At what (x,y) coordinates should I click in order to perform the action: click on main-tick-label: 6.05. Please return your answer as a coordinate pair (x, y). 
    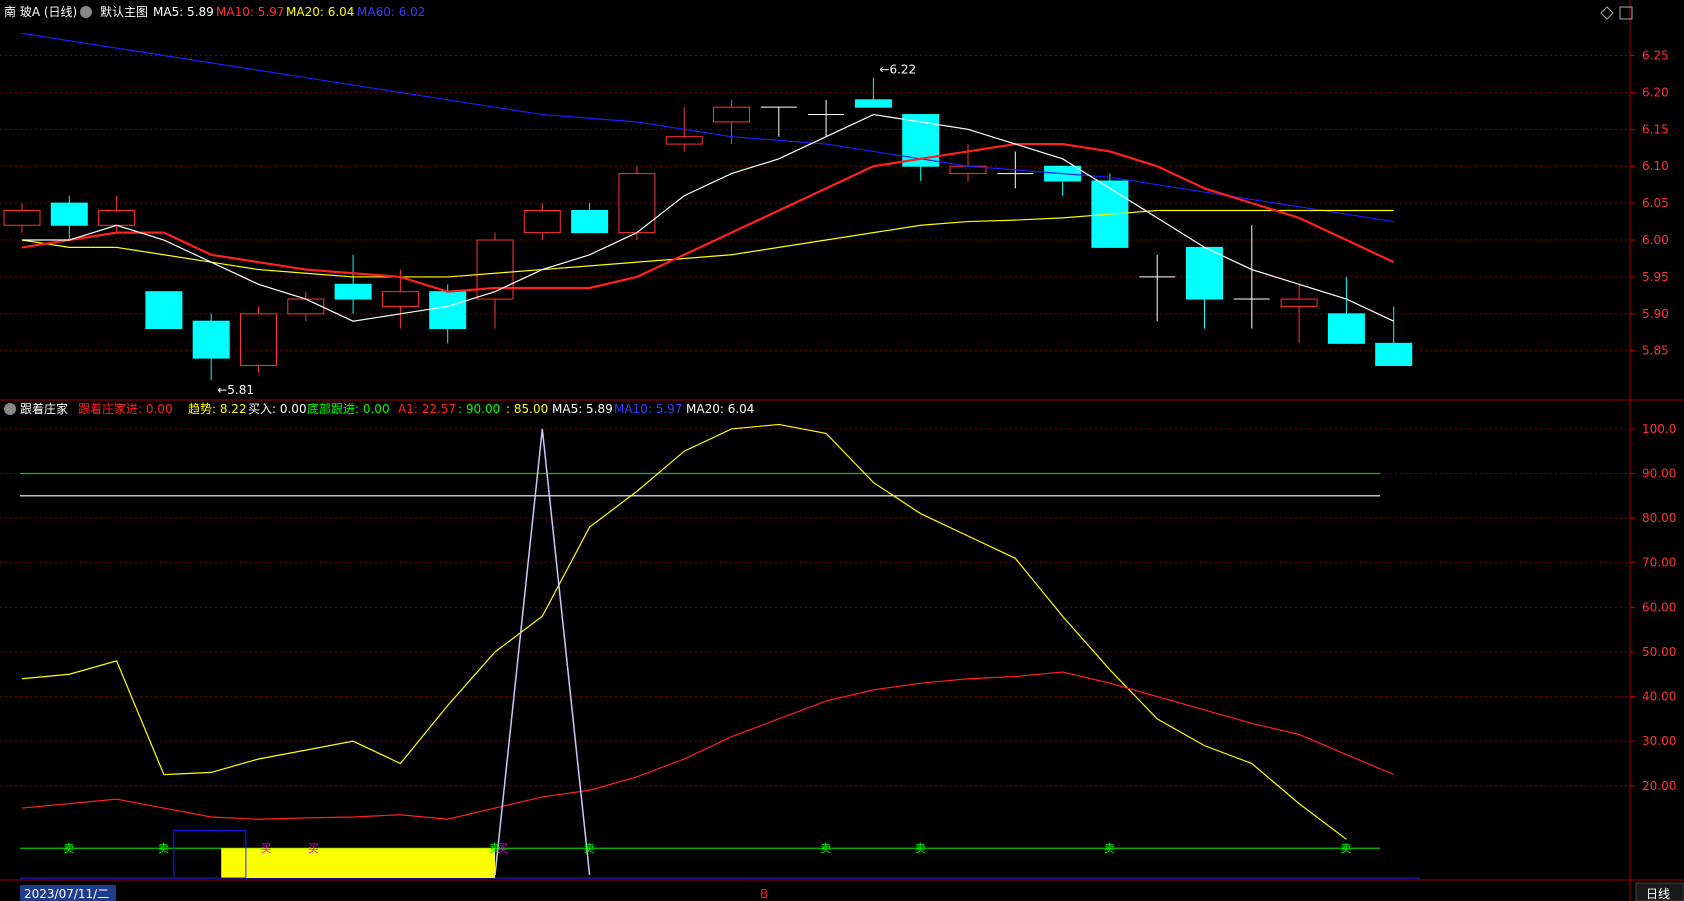
    Looking at the image, I should click on (1655, 203).